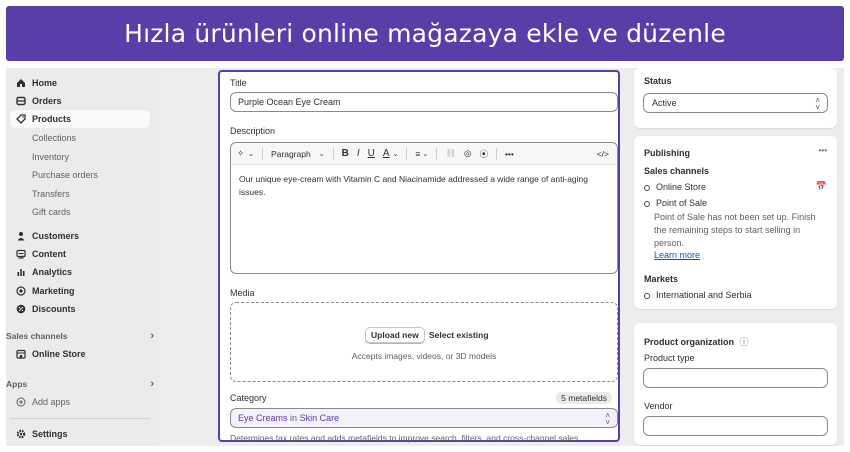  I want to click on align-button: ≡ ⌄, so click(421, 154).